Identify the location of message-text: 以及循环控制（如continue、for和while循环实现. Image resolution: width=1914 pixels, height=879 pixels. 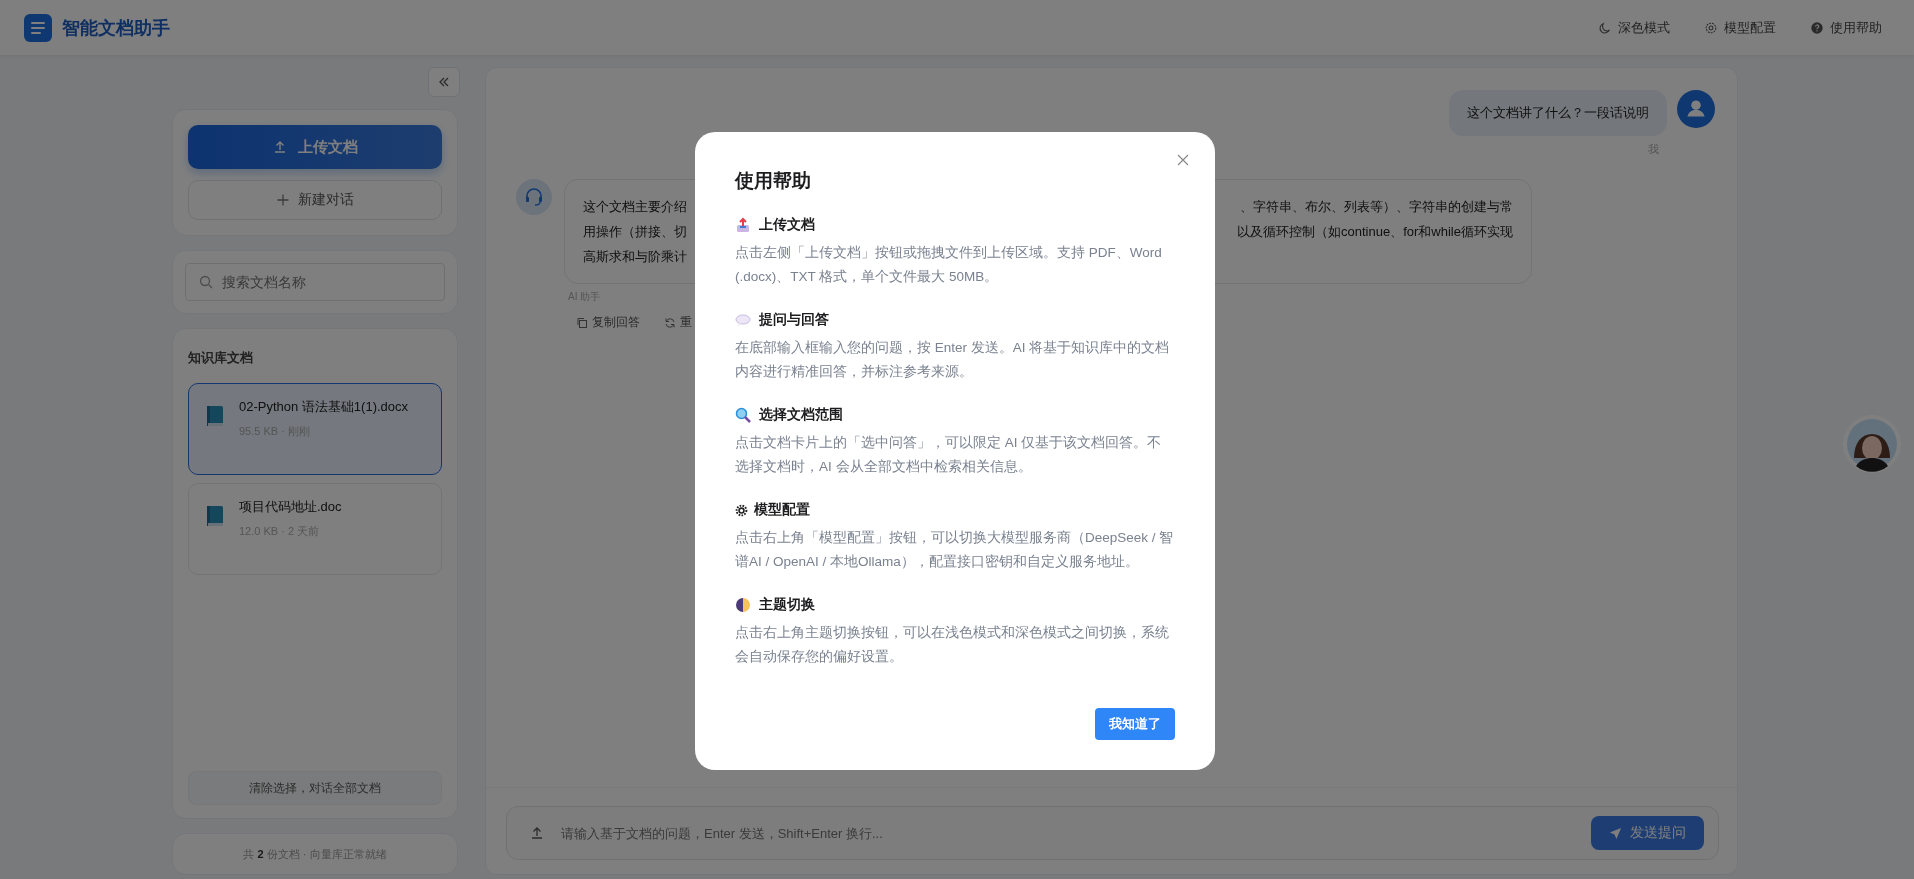
(1375, 232).